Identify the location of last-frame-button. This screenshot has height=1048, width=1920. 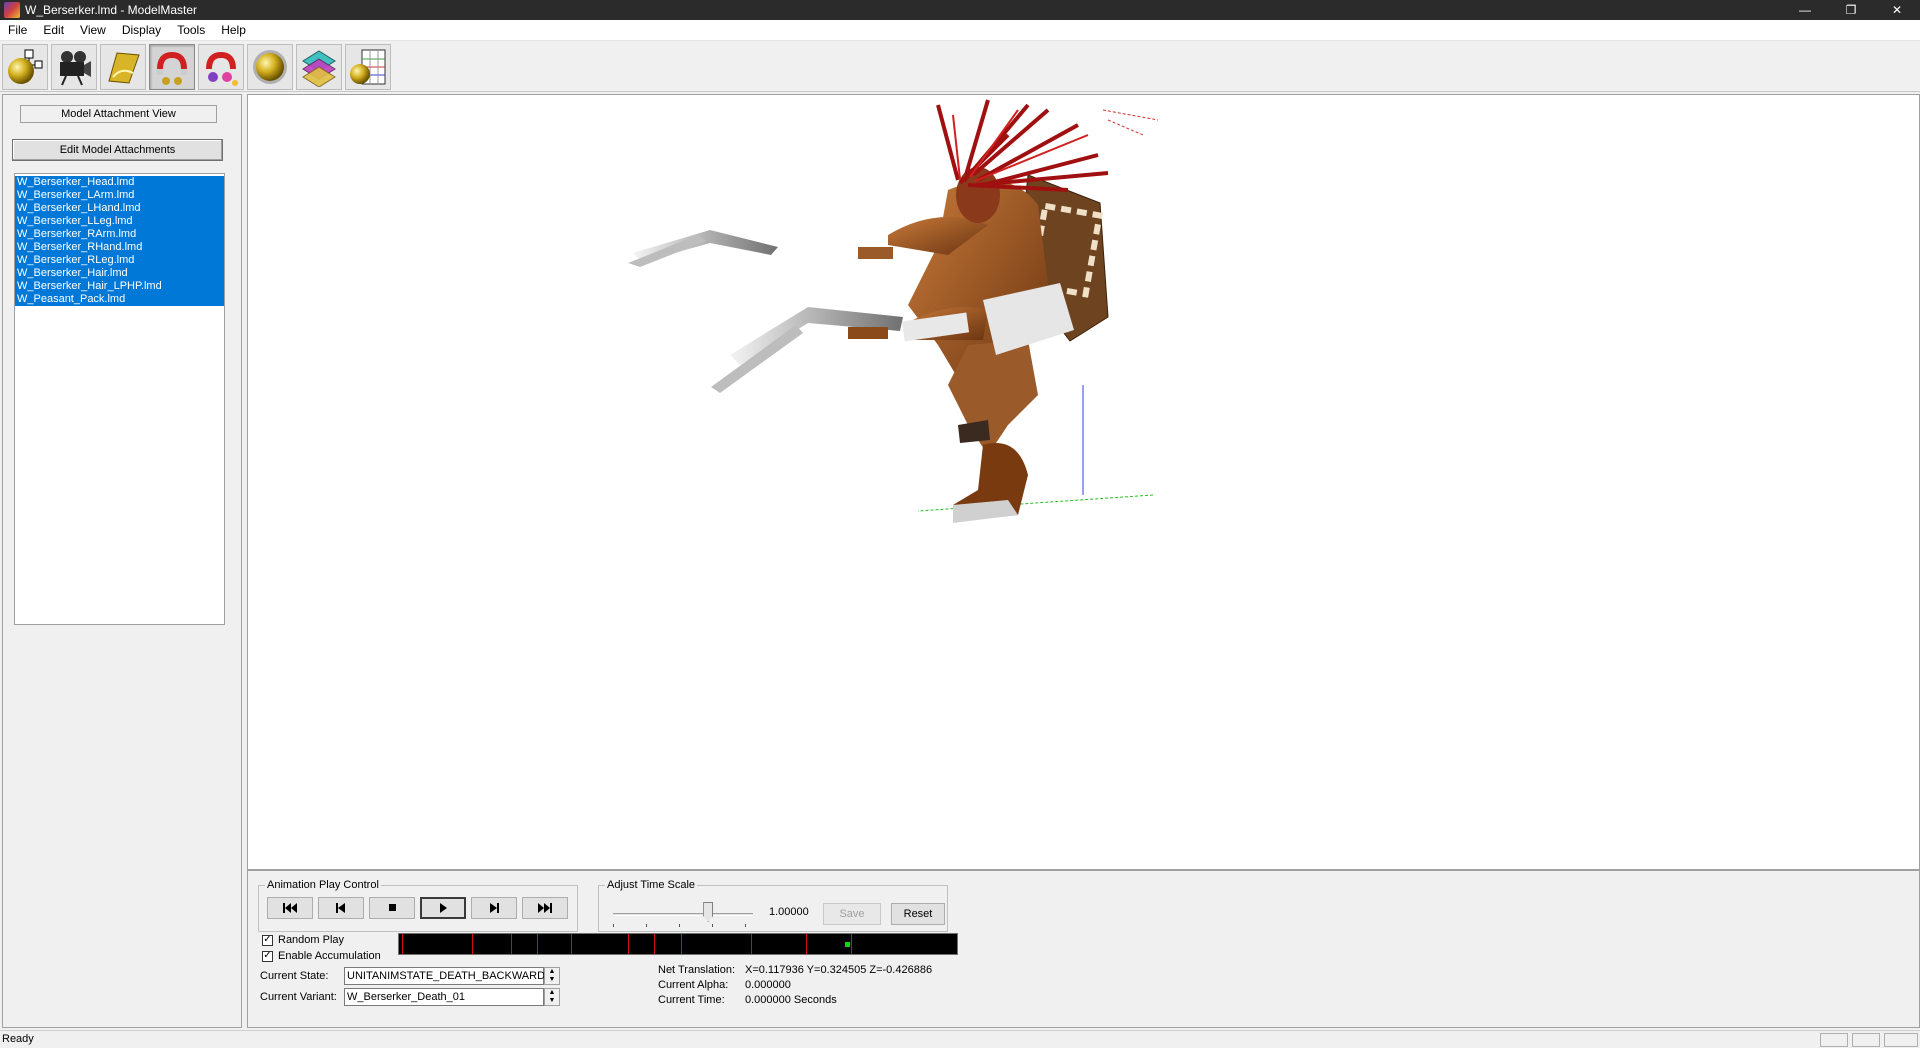
(545, 908).